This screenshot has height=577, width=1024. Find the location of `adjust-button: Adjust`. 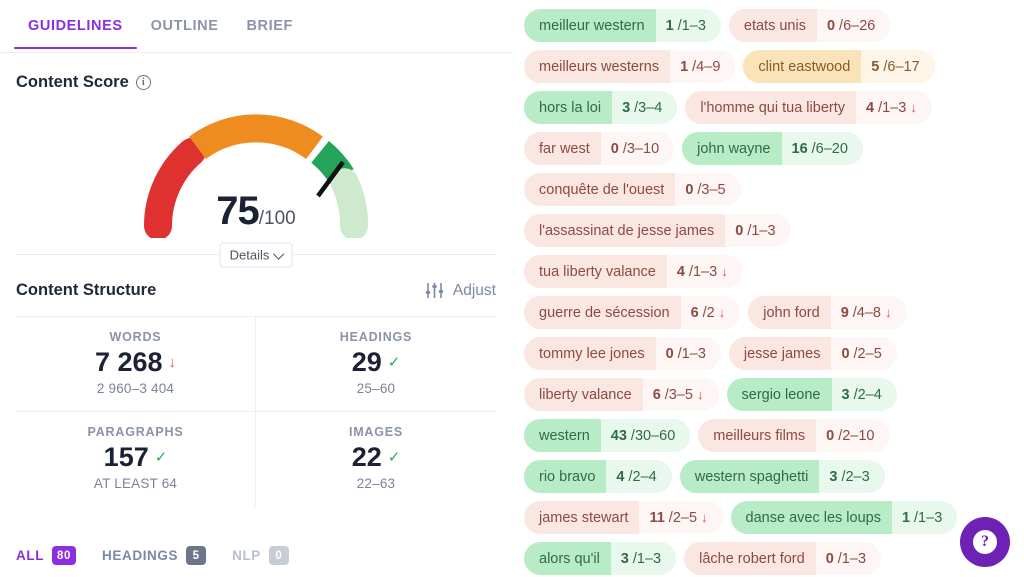

adjust-button: Adjust is located at coordinates (460, 291).